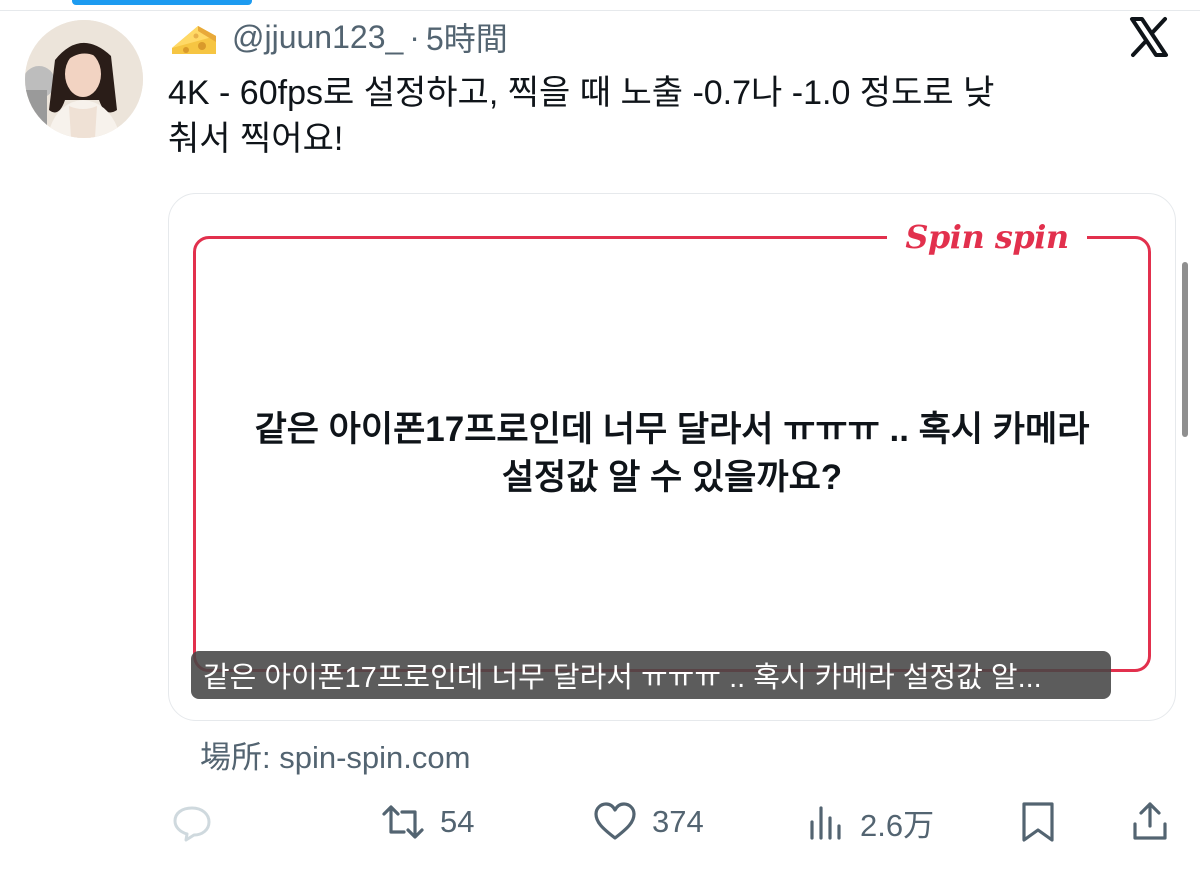  I want to click on views-button: 2.6万, so click(870, 822).